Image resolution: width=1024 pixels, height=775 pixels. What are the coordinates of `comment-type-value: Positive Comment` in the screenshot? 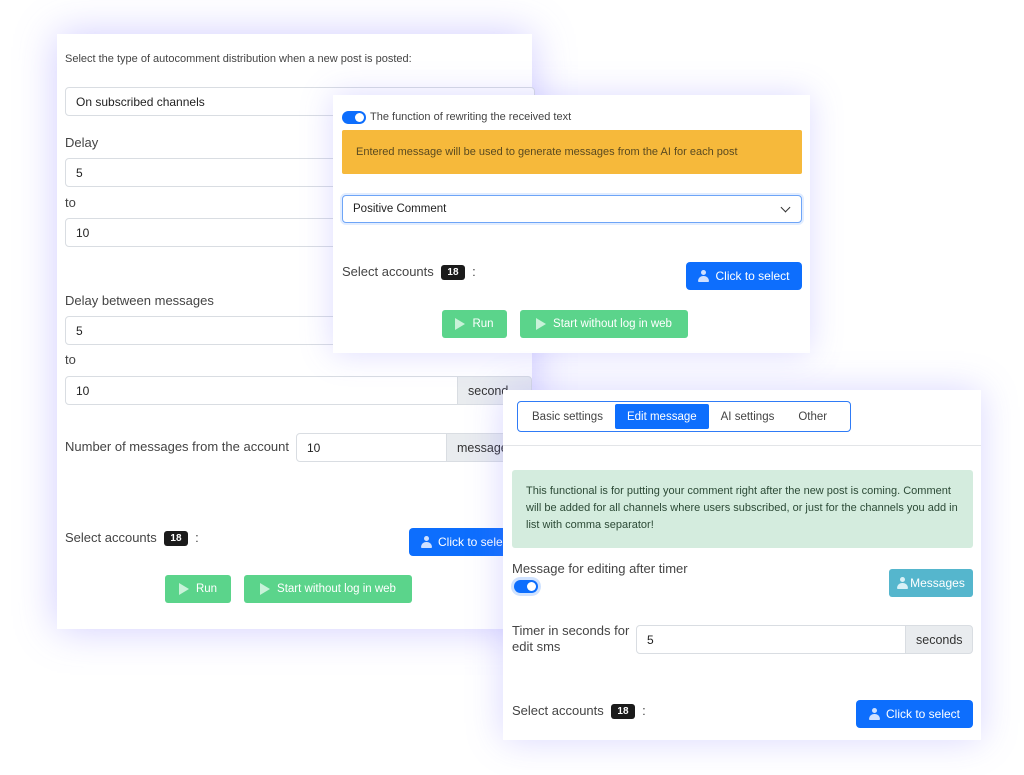 It's located at (400, 209).